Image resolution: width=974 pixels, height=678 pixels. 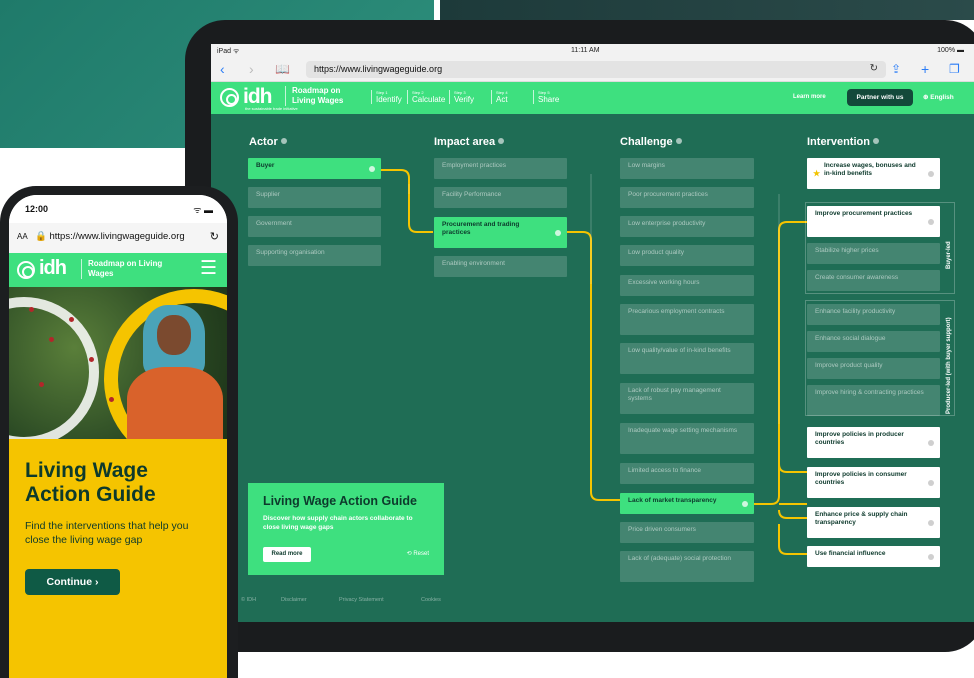 What do you see at coordinates (873, 442) in the screenshot?
I see `intervention-producer-policies: Improve policies in producer countries` at bounding box center [873, 442].